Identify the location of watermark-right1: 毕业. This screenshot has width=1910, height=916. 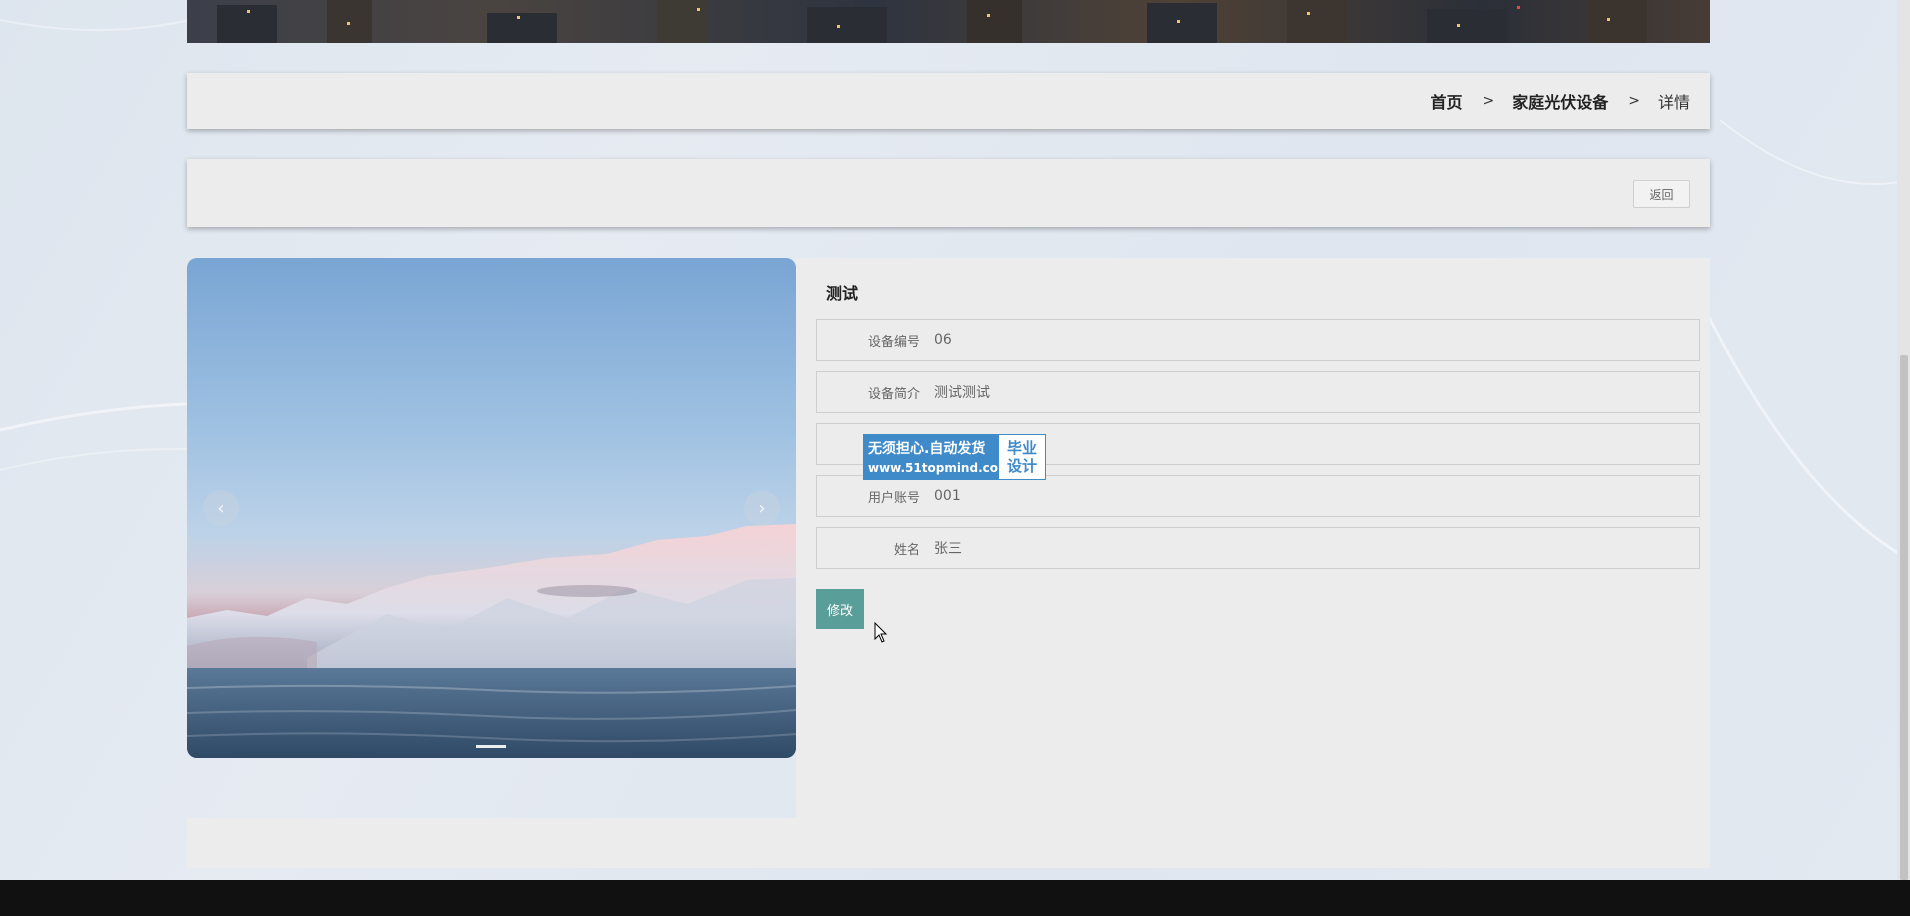
(1021, 448).